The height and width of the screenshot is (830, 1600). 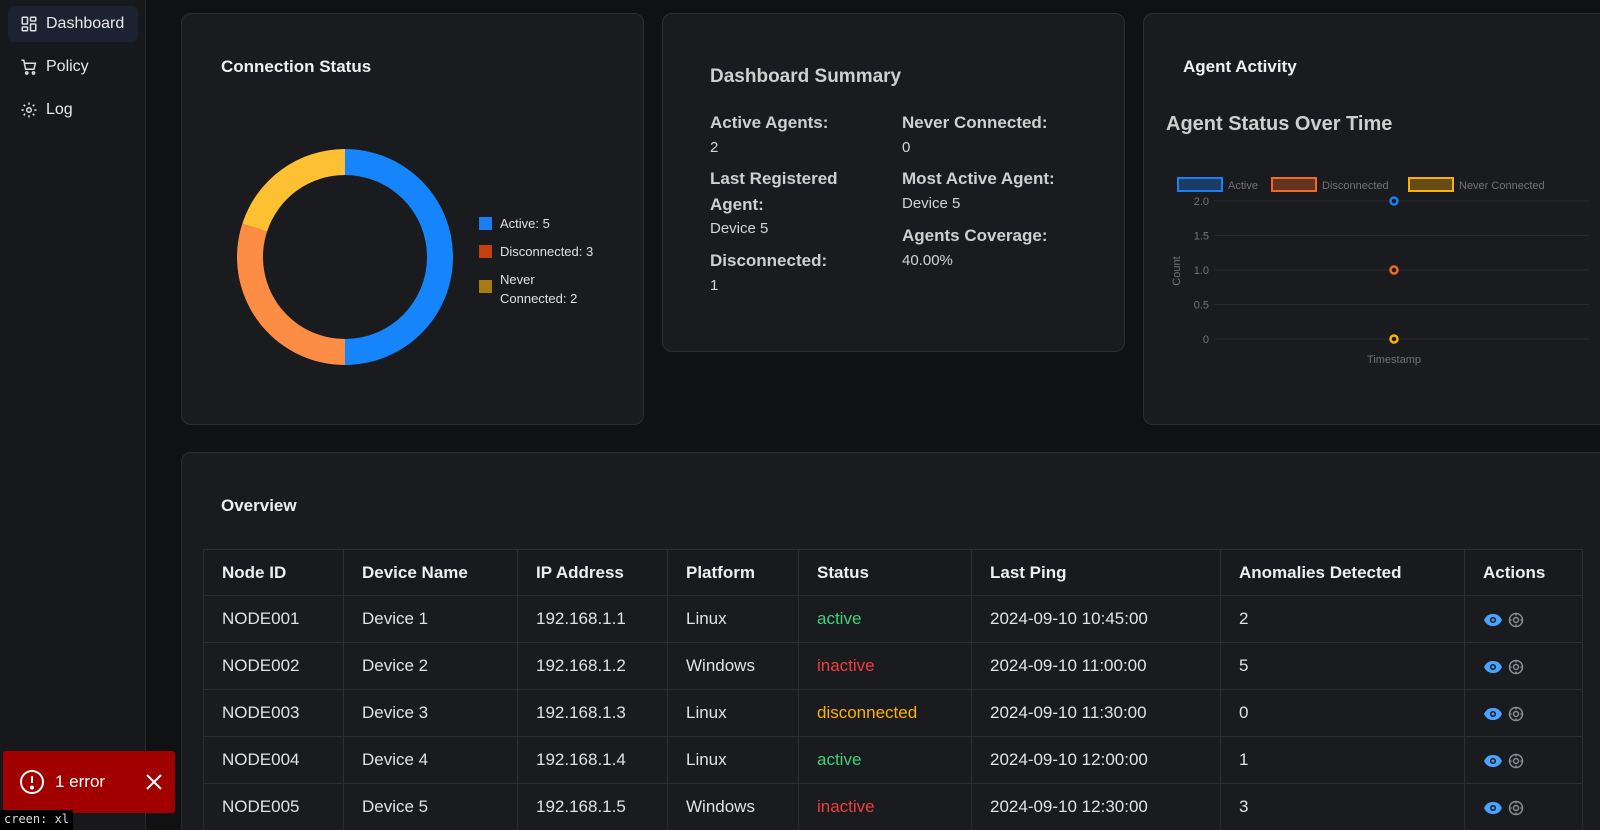 What do you see at coordinates (1096, 572) in the screenshot?
I see `column-header-last-ping: Last Ping` at bounding box center [1096, 572].